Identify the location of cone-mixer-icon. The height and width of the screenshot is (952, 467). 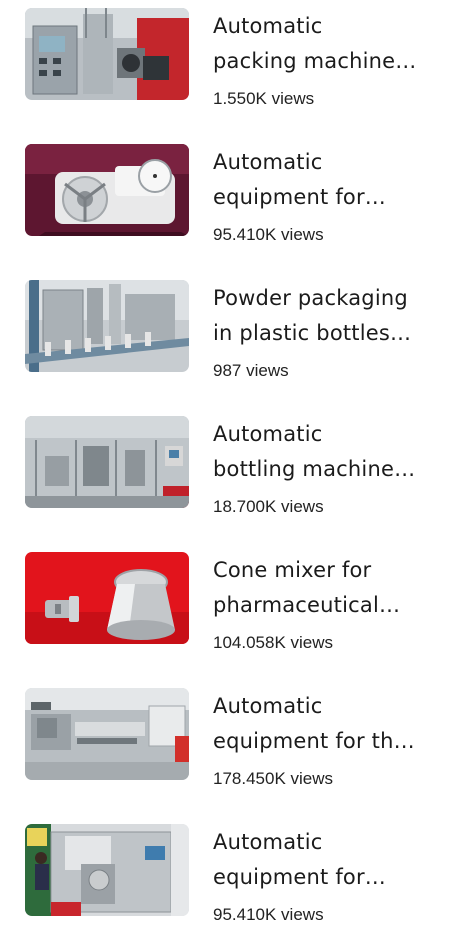
(107, 598).